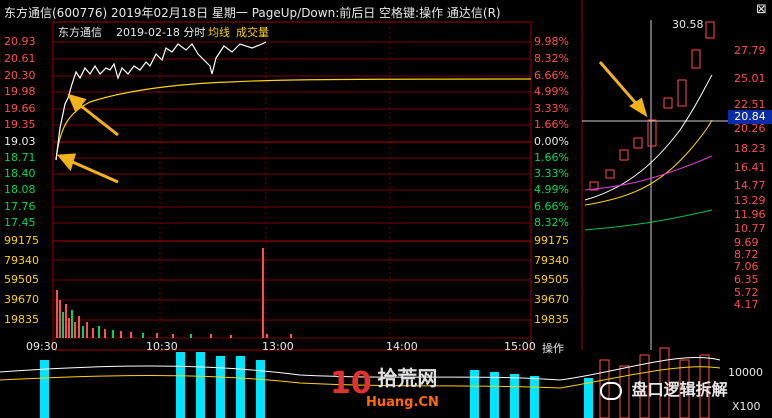 Image resolution: width=772 pixels, height=418 pixels. I want to click on avg-line-legend: 均线, so click(219, 32).